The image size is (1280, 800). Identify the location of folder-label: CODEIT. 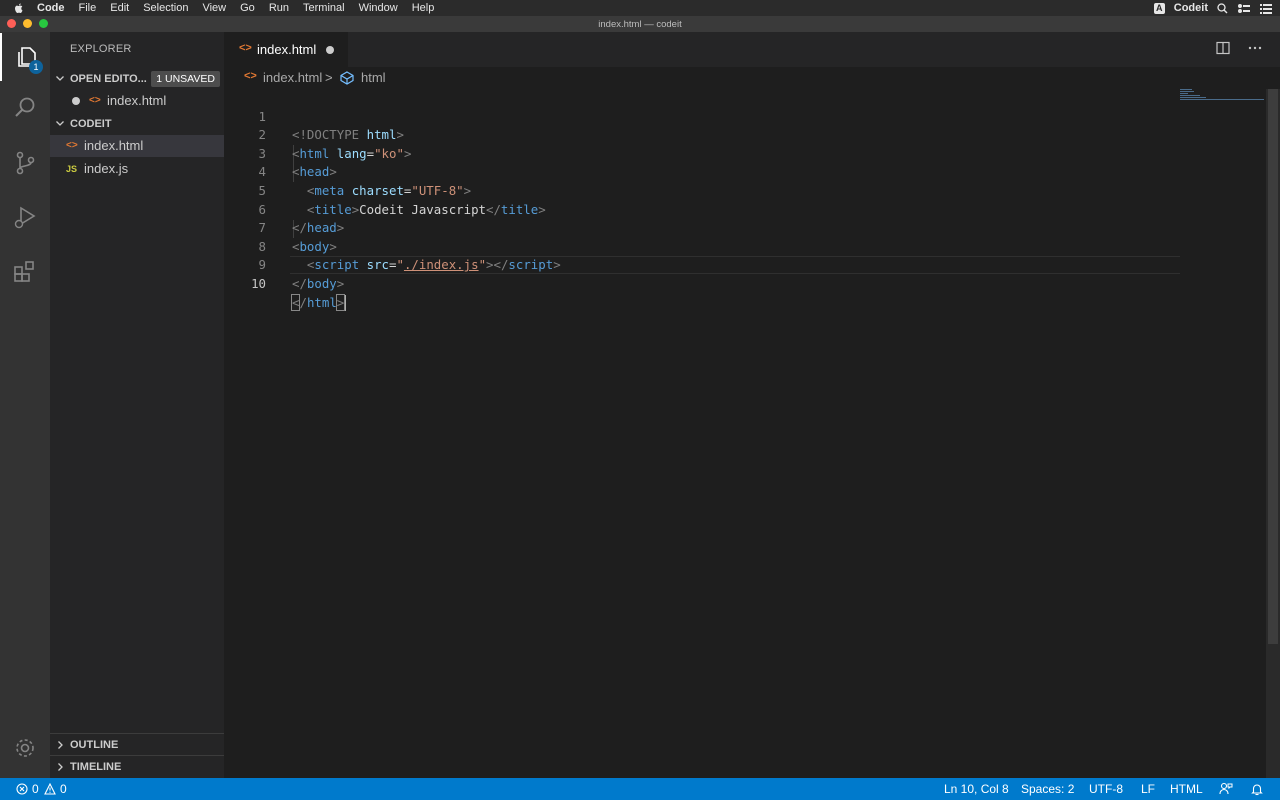
(91, 124).